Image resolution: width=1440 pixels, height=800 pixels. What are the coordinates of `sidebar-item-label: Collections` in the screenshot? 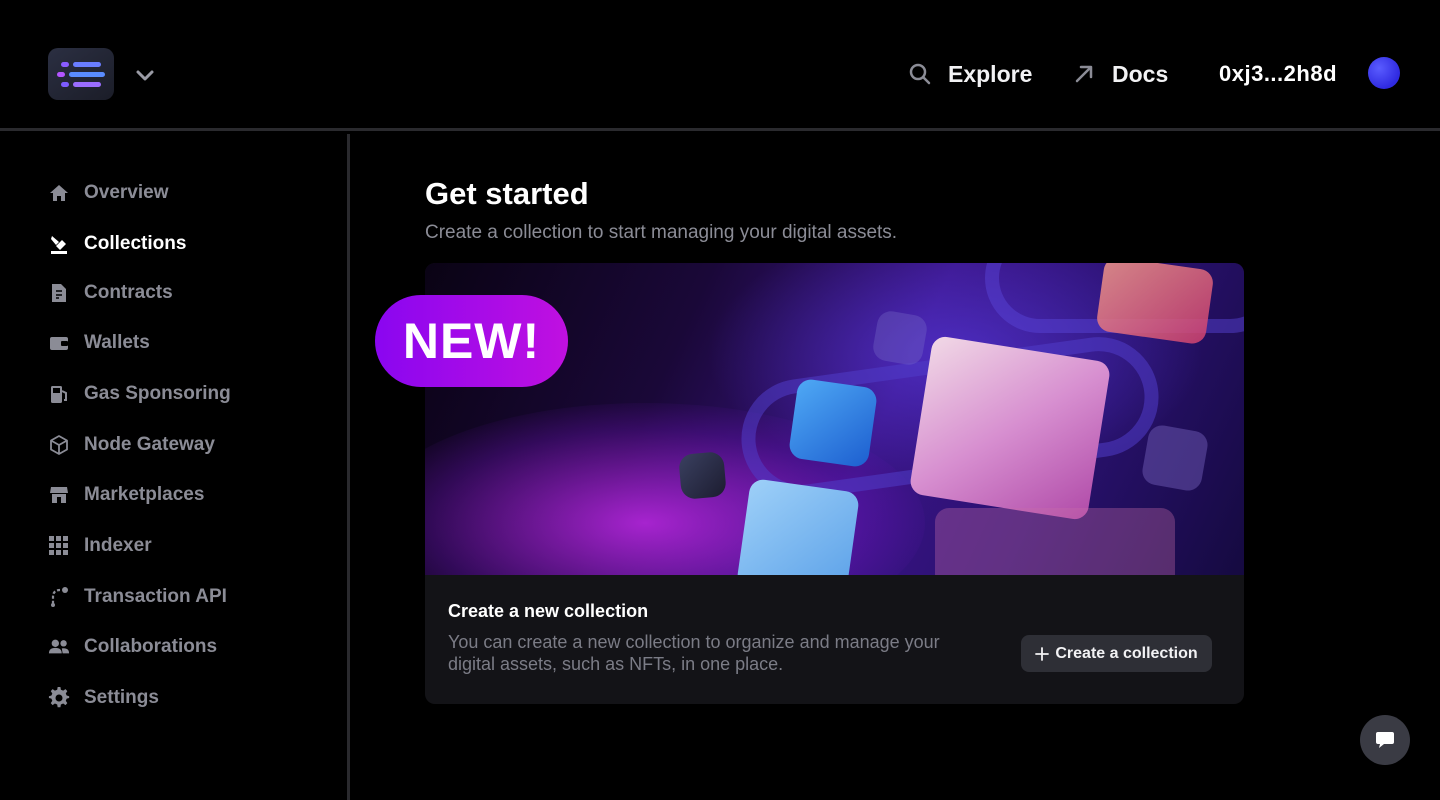 It's located at (135, 243).